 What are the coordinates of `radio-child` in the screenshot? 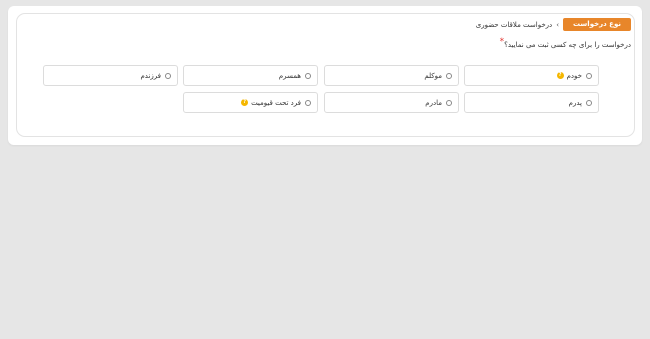 It's located at (168, 75).